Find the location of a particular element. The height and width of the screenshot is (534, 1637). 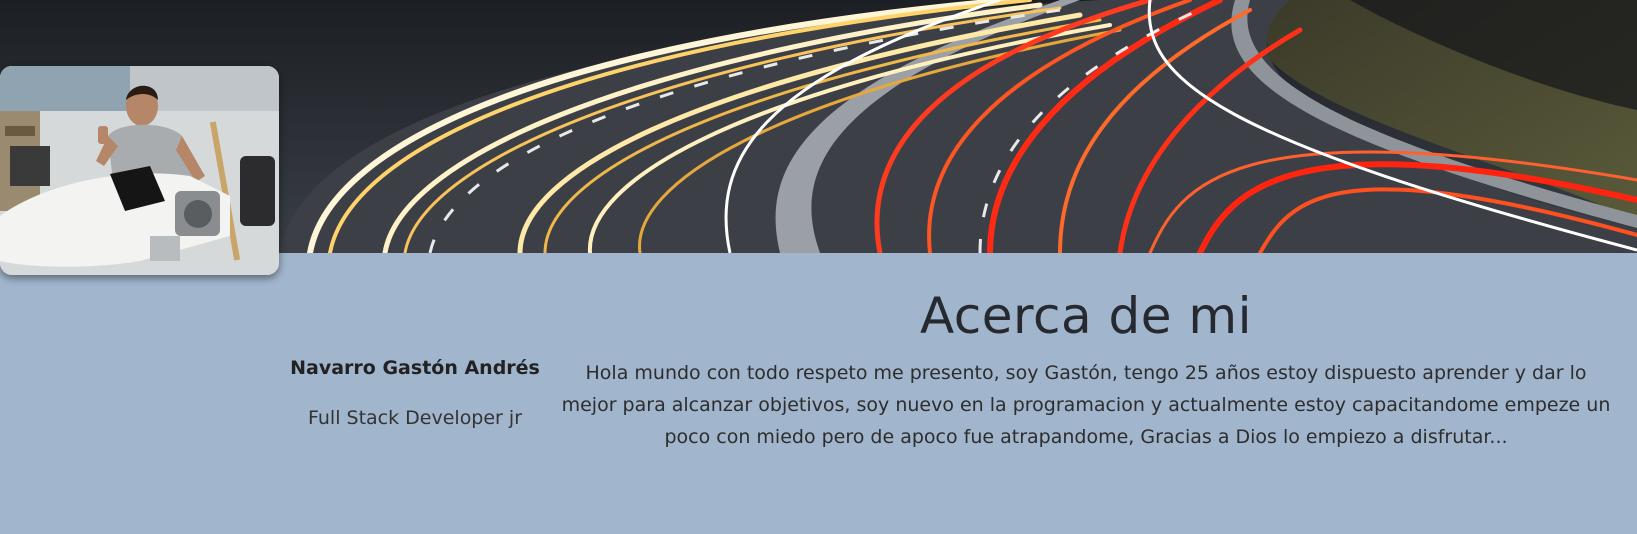

person-with-aircraft-image is located at coordinates (139, 170).